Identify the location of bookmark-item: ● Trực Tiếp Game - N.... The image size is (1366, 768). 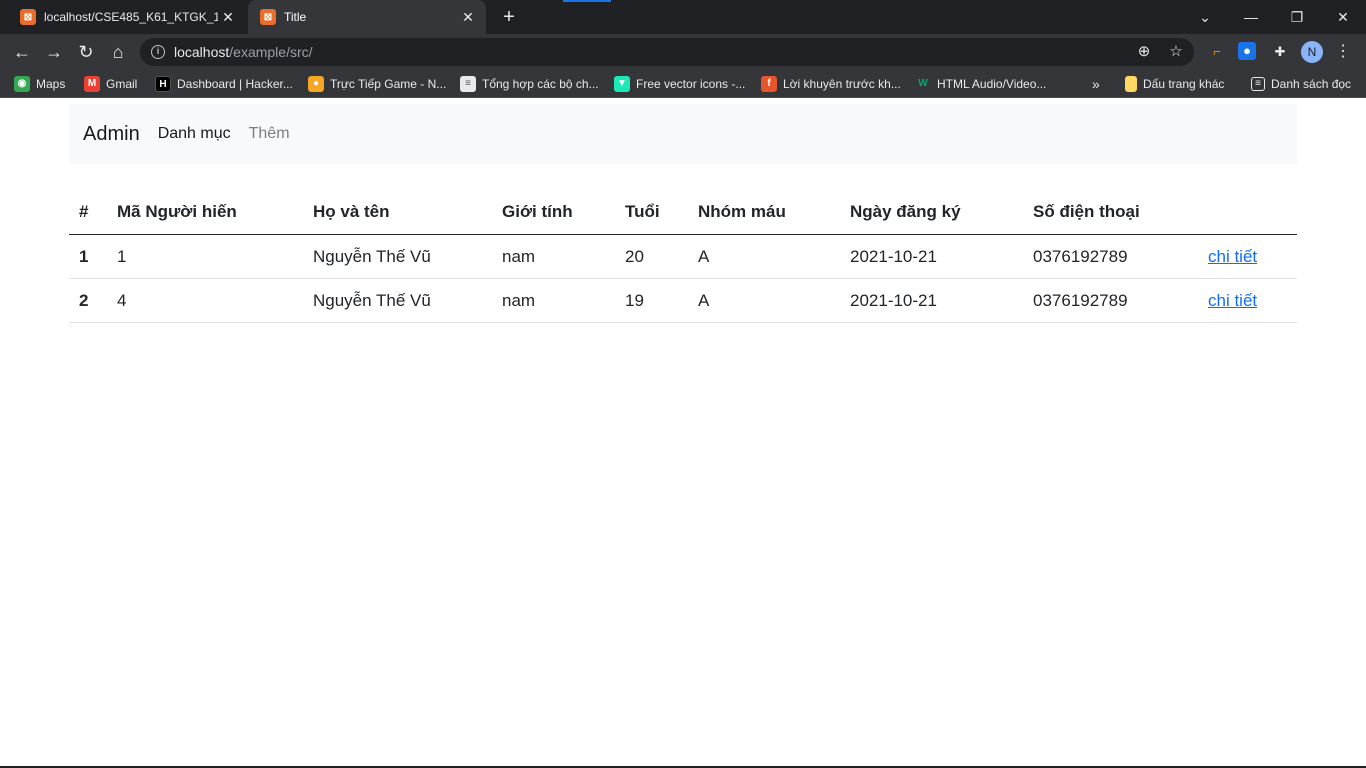
(377, 84).